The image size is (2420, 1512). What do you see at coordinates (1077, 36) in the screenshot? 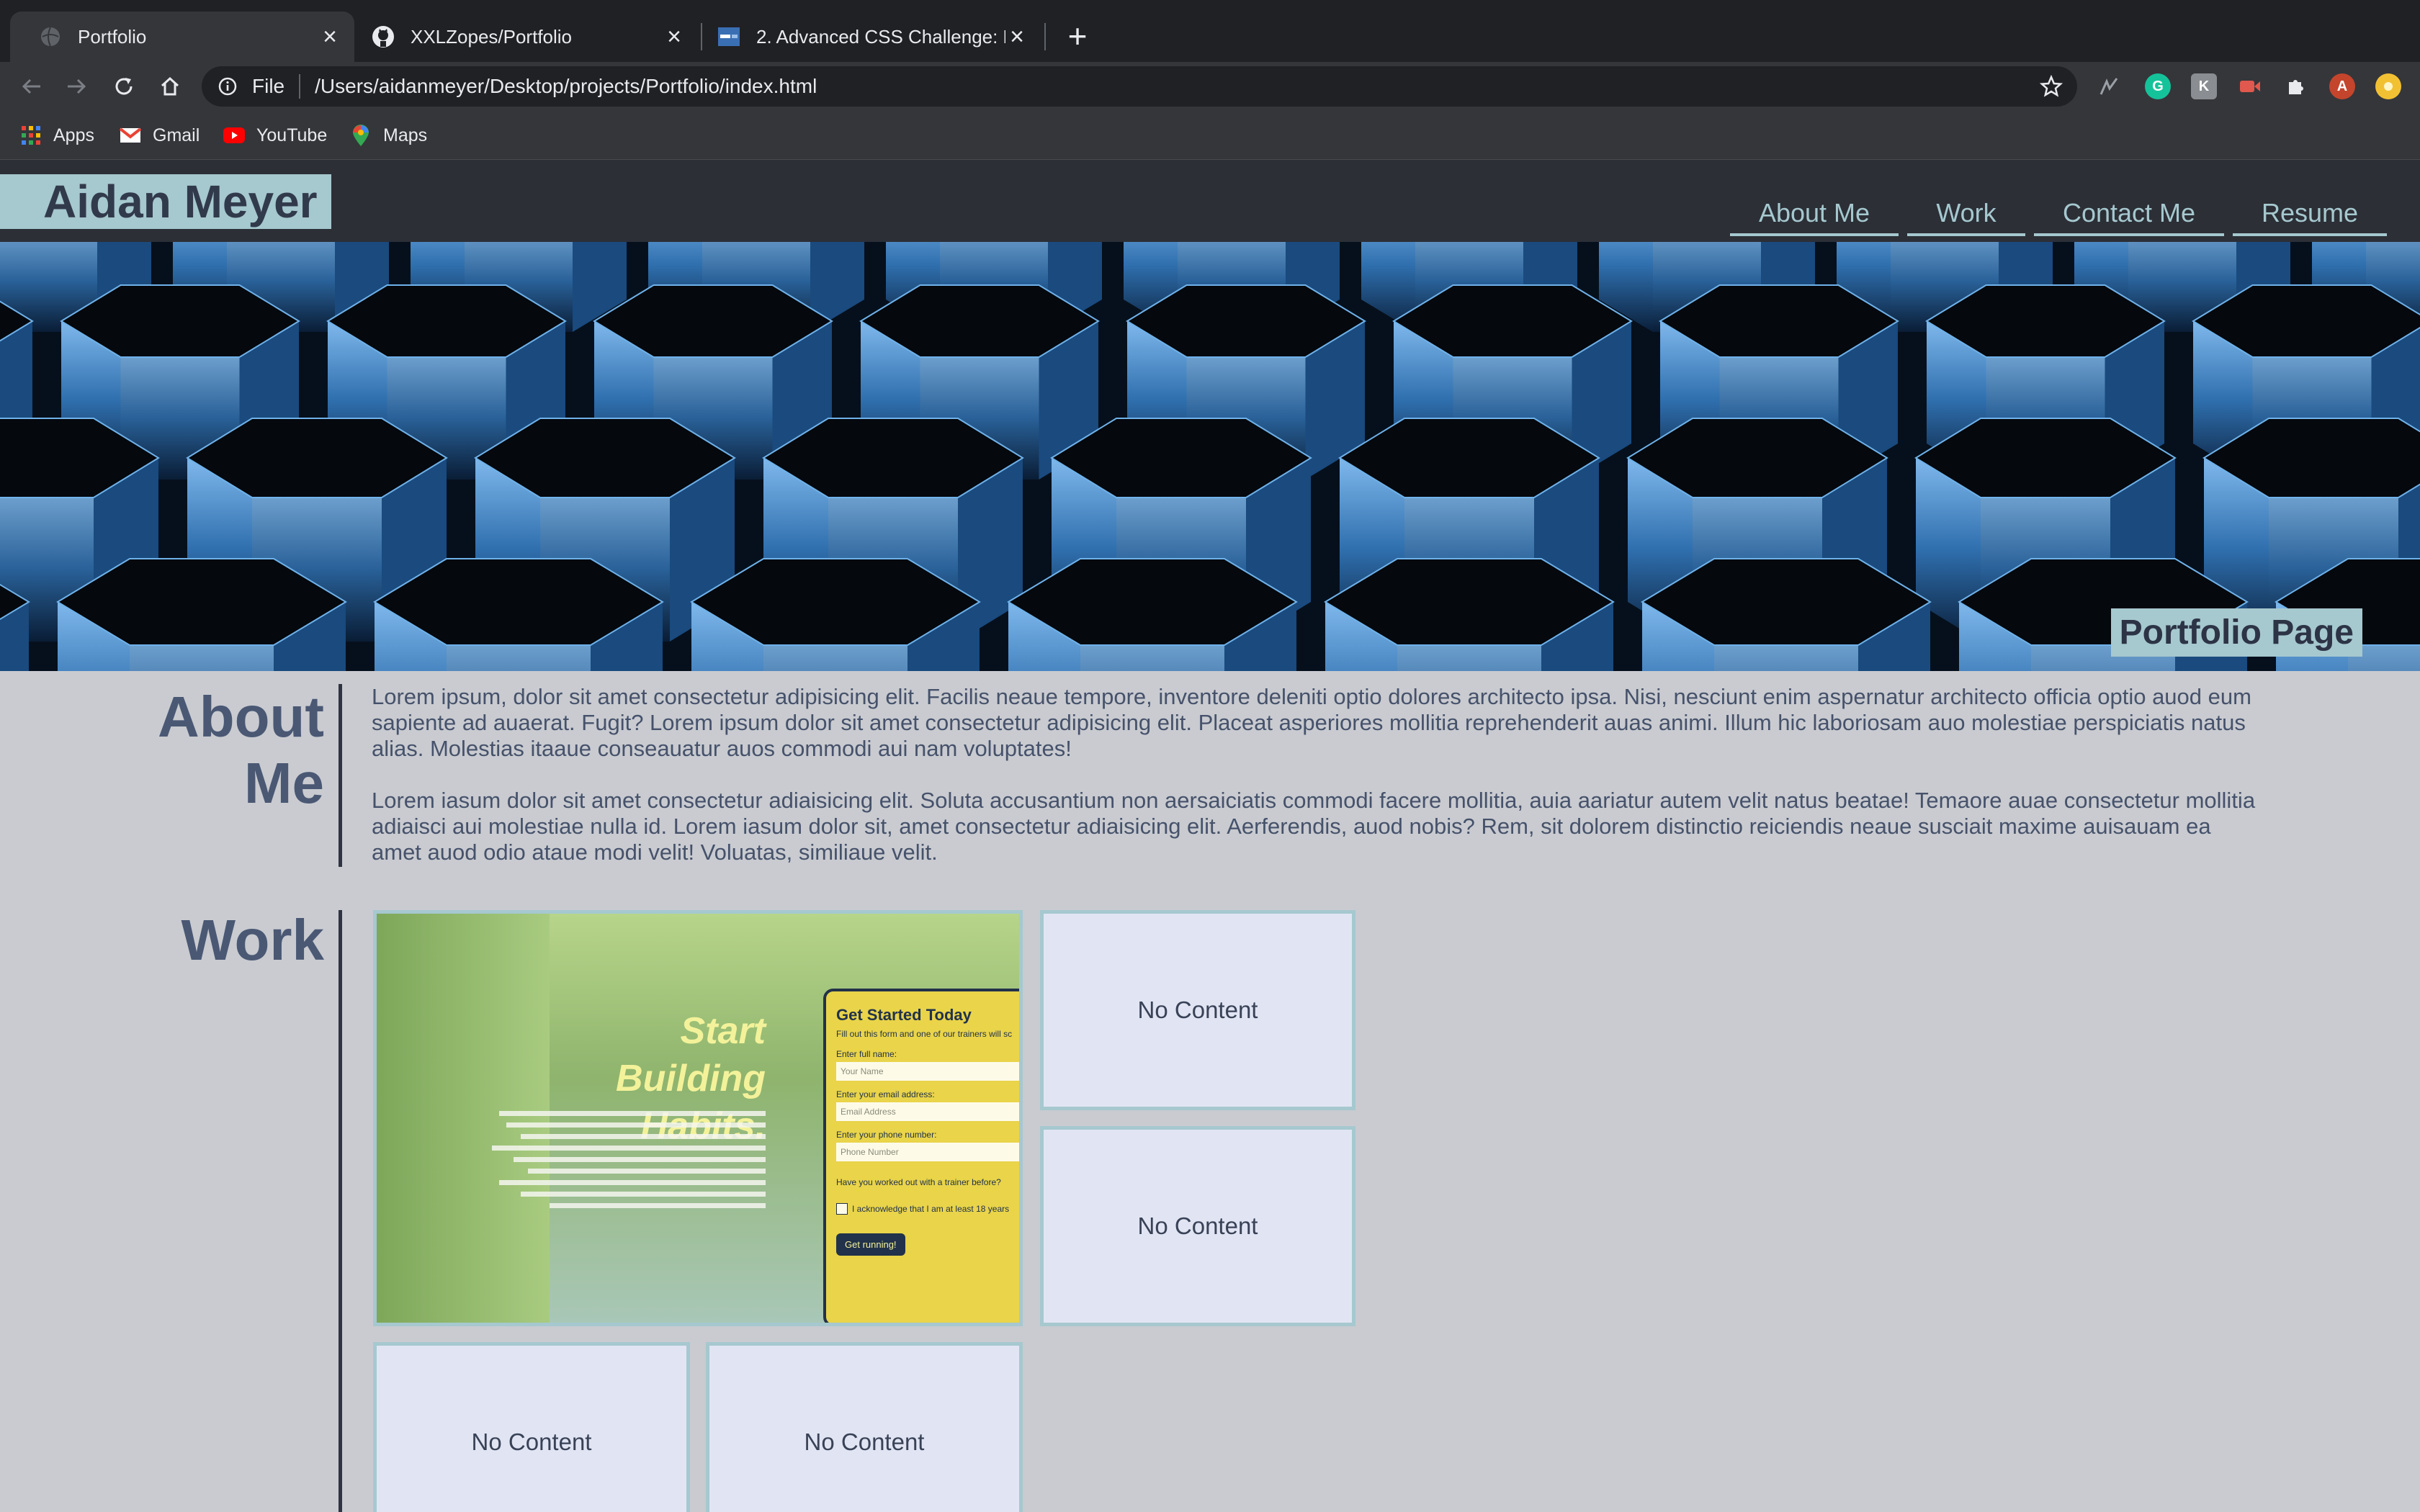
I see `new-tab-button: +` at bounding box center [1077, 36].